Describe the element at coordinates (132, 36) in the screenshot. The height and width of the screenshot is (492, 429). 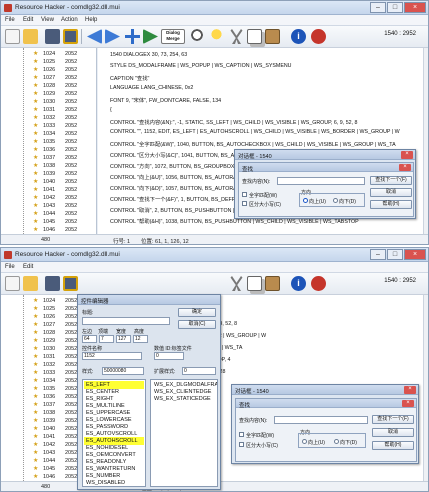
I see `add-icon` at that location.